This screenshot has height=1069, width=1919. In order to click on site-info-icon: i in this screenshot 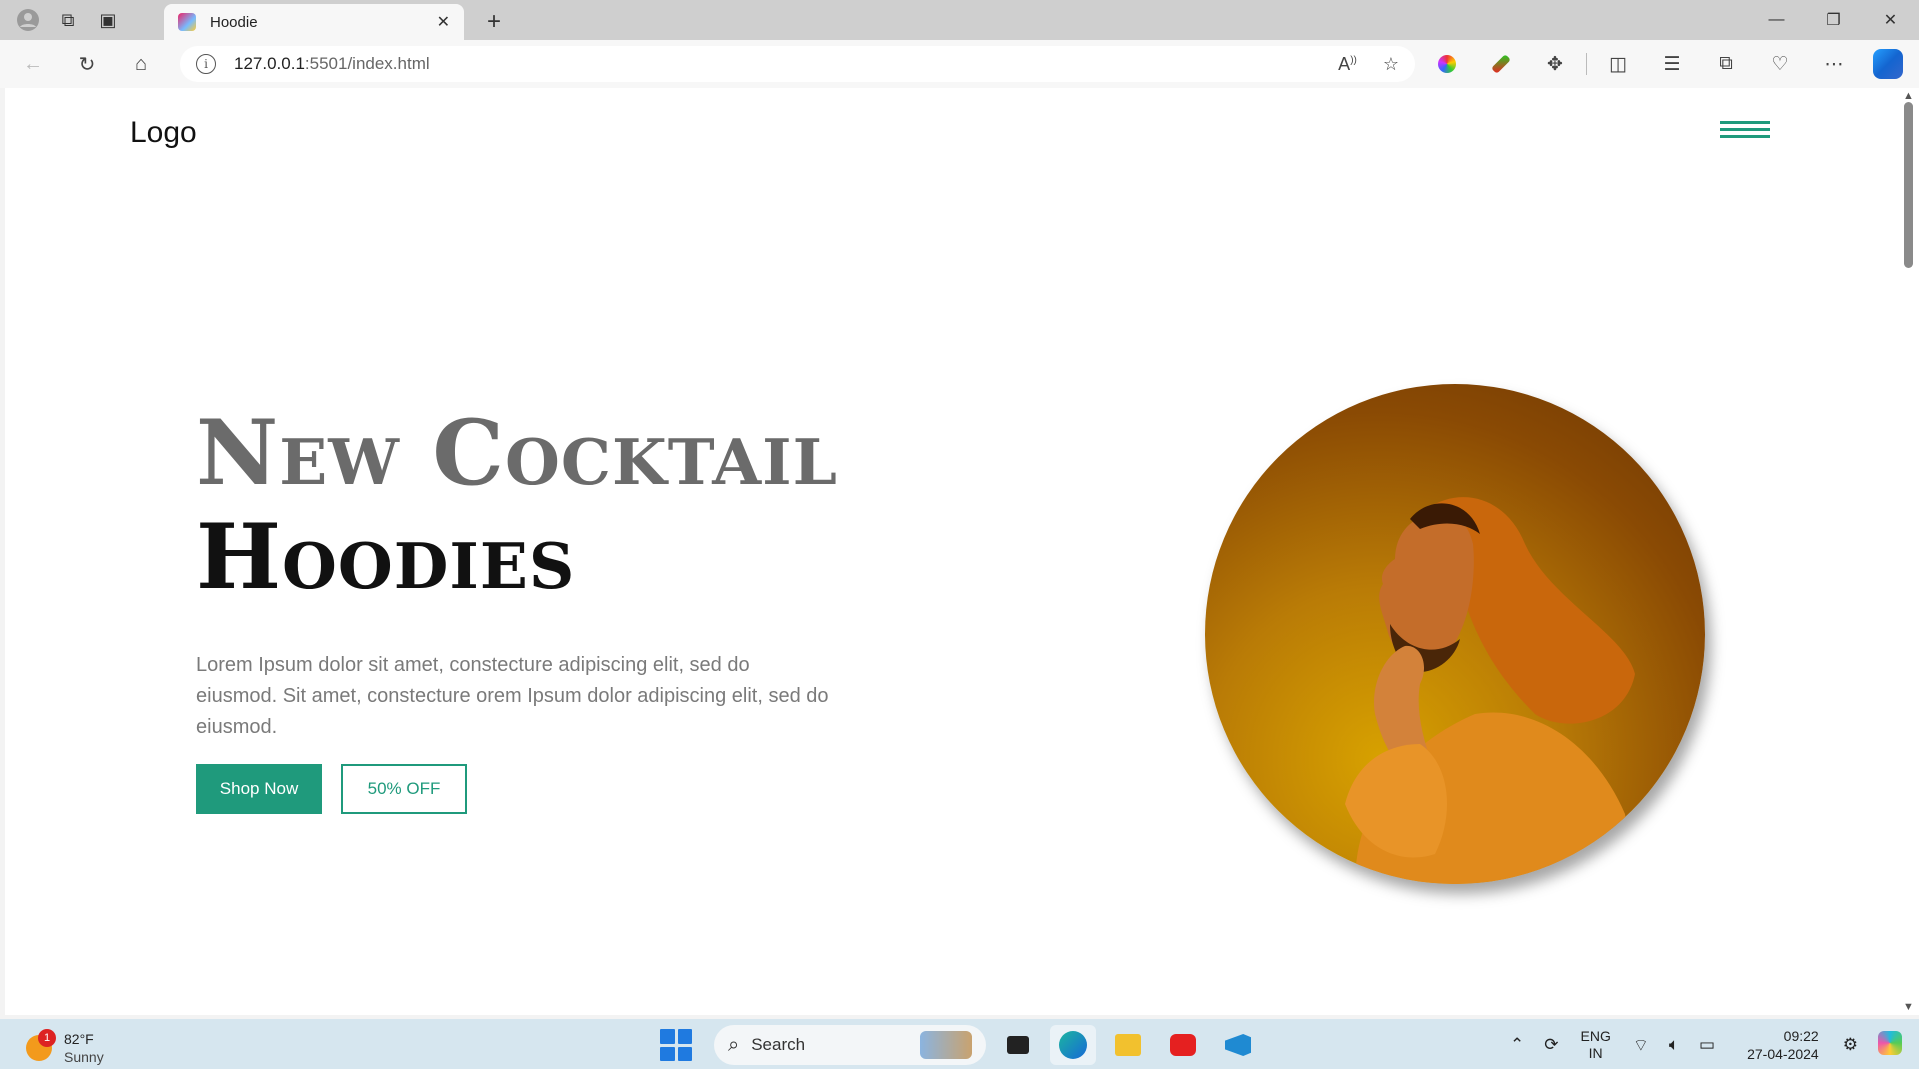, I will do `click(206, 64)`.